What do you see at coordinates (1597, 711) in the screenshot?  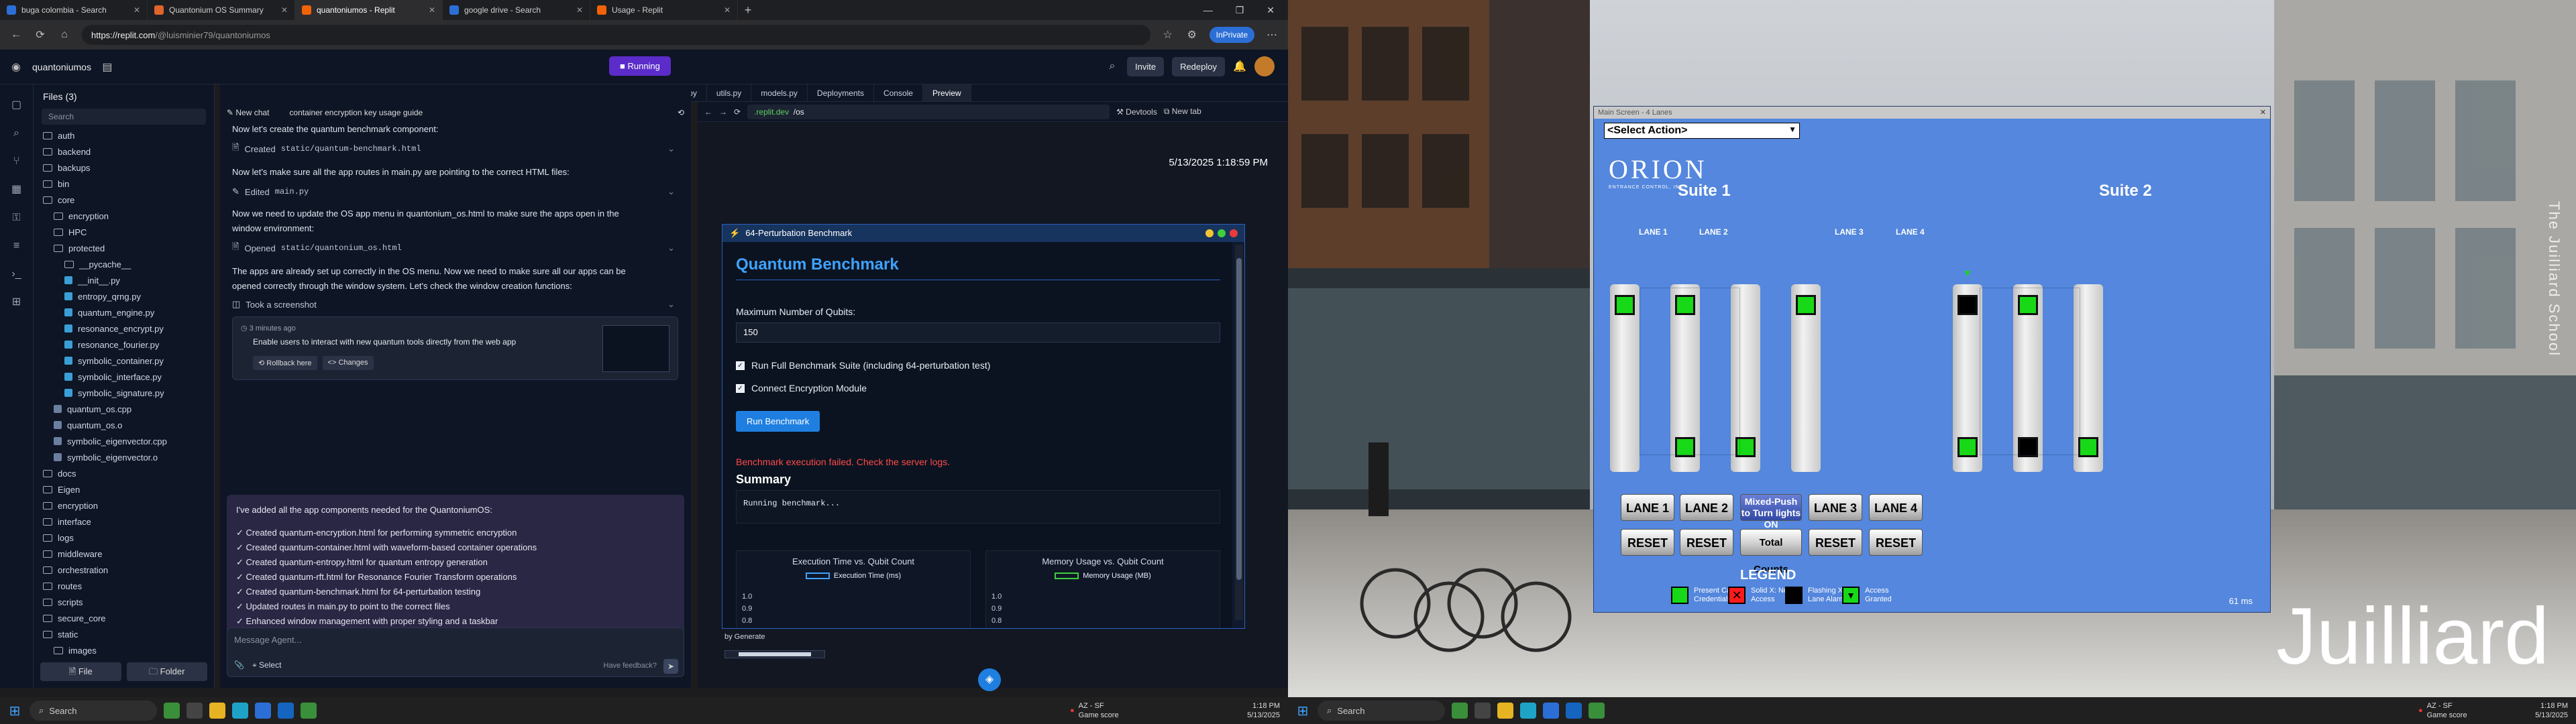 I see `app-icon` at bounding box center [1597, 711].